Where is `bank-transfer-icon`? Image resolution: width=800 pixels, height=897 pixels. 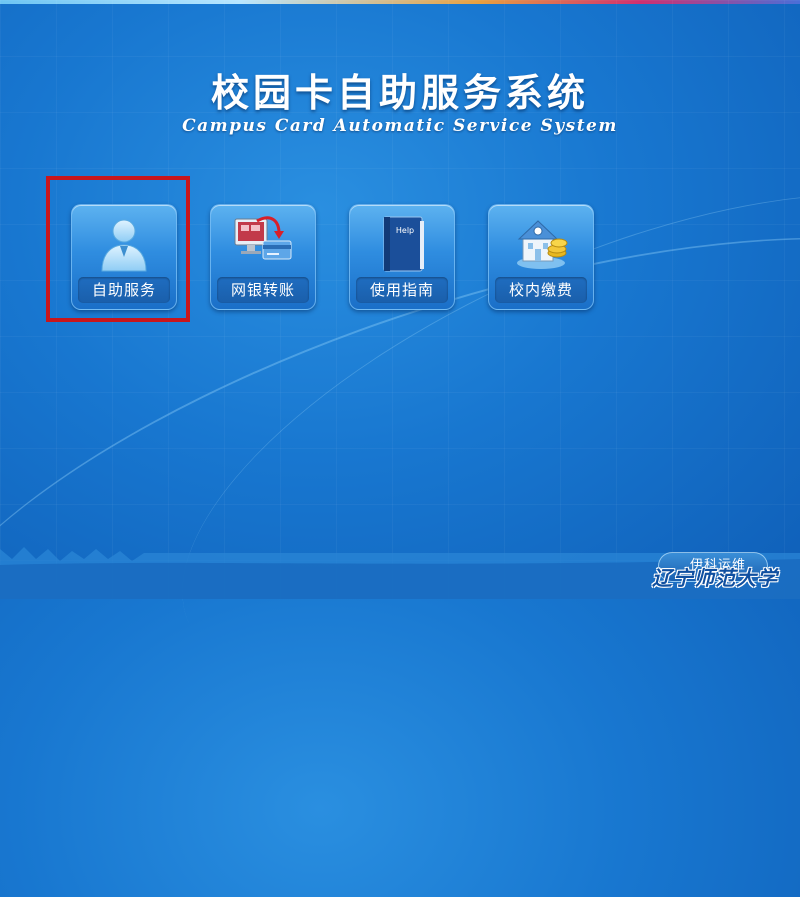 bank-transfer-icon is located at coordinates (263, 238).